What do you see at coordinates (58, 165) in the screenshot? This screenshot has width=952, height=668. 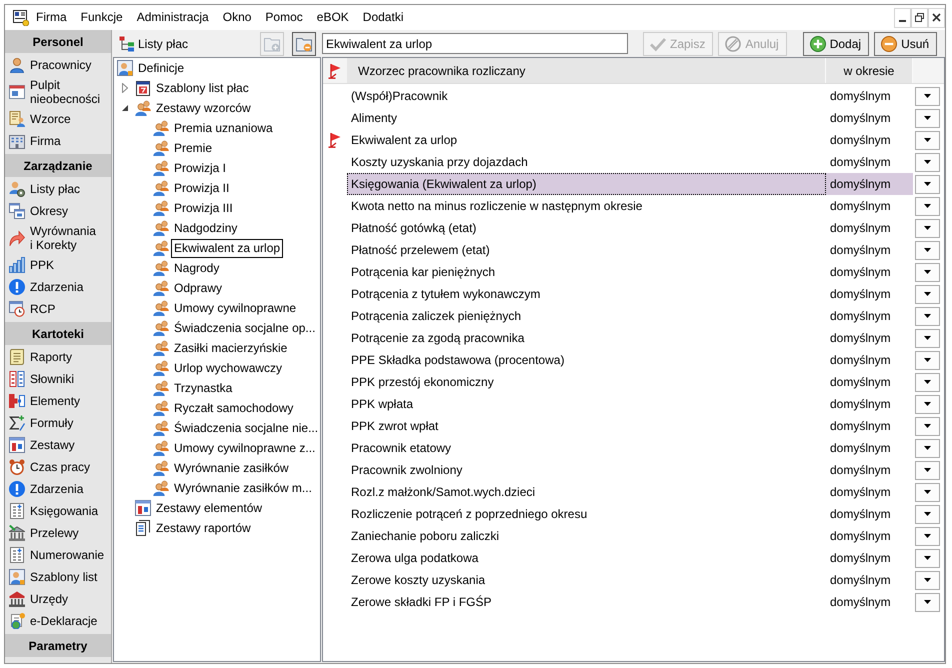 I see `section-header: Zarządzanie` at bounding box center [58, 165].